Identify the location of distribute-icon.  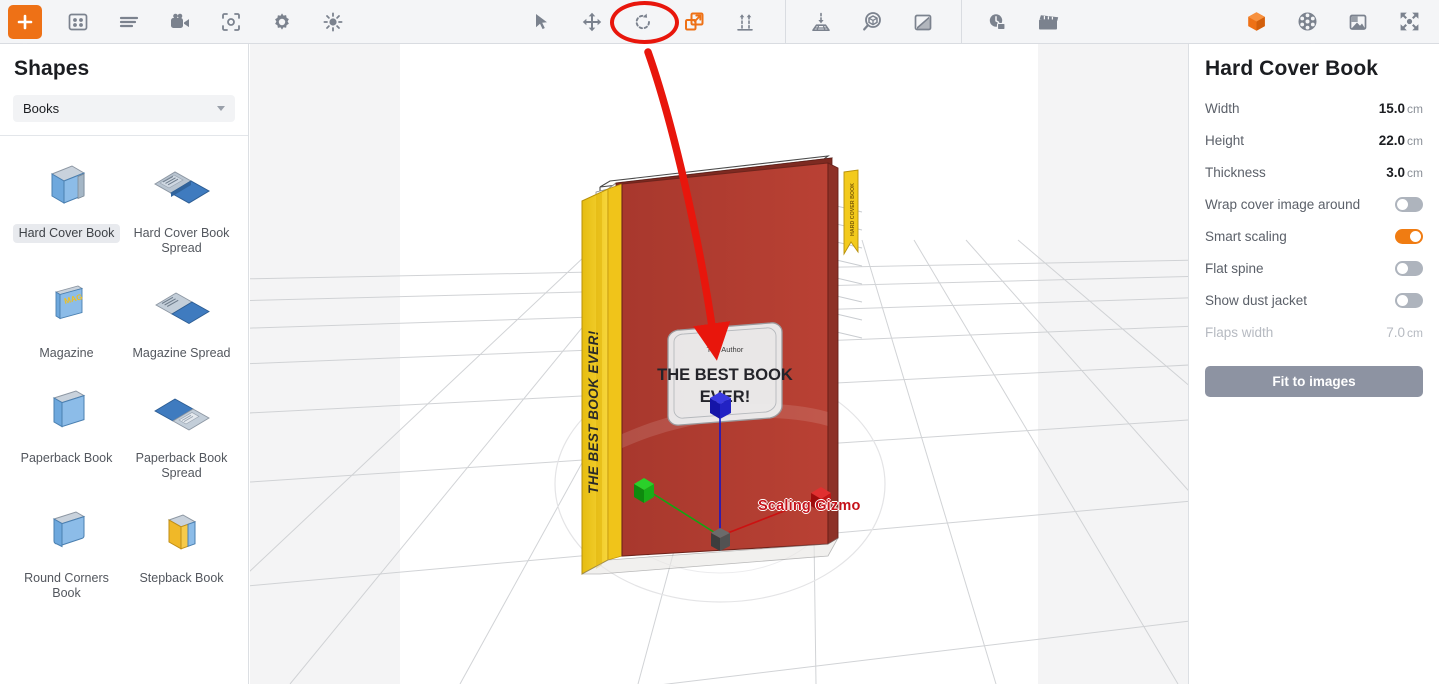
(745, 22).